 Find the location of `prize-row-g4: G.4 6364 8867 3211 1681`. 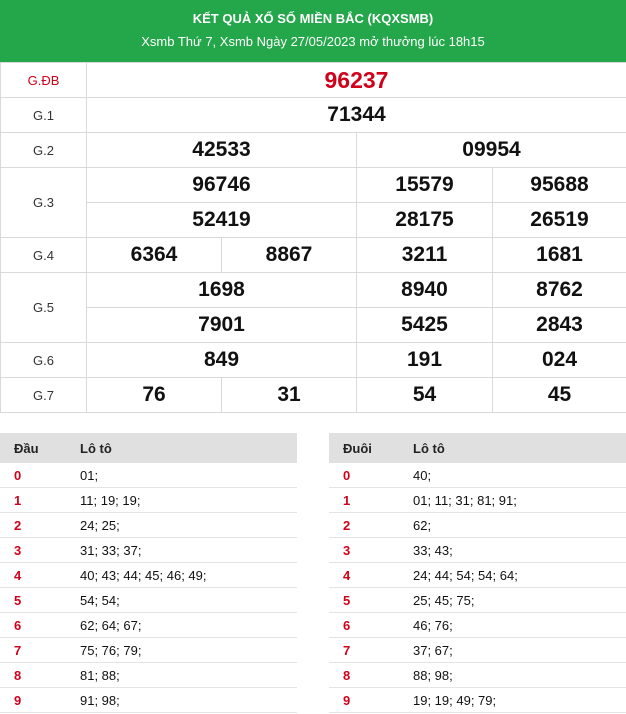

prize-row-g4: G.4 6364 8867 3211 1681 is located at coordinates (313, 255).